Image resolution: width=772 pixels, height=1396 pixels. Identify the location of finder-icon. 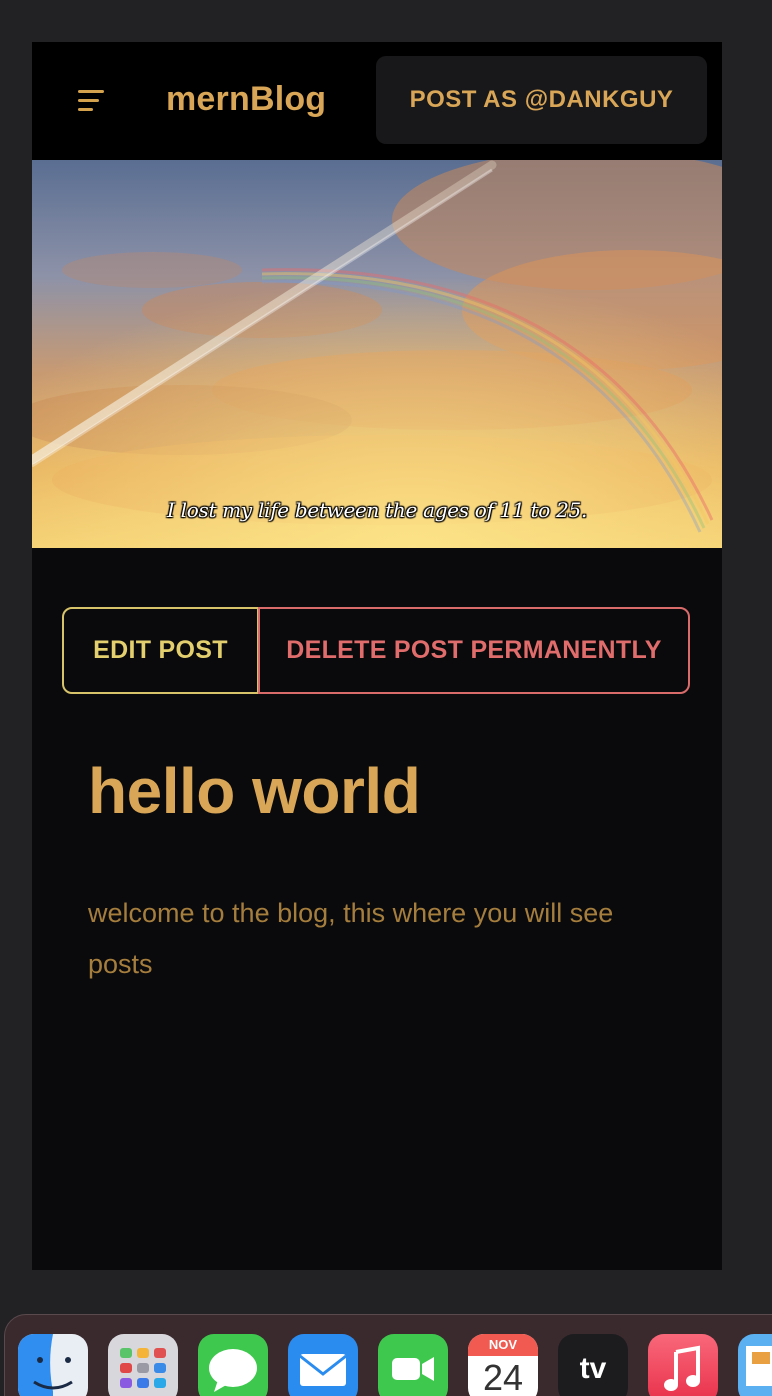
(53, 1365).